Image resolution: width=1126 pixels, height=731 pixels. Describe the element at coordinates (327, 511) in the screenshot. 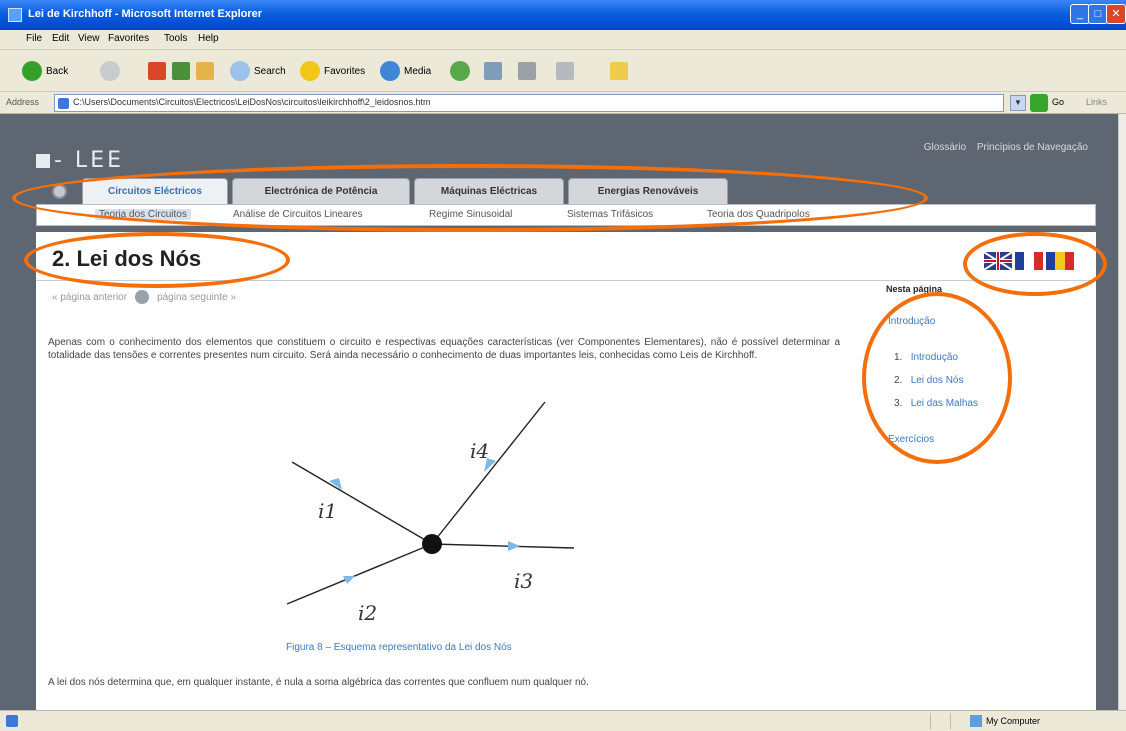

I see `label-i1: i1` at that location.